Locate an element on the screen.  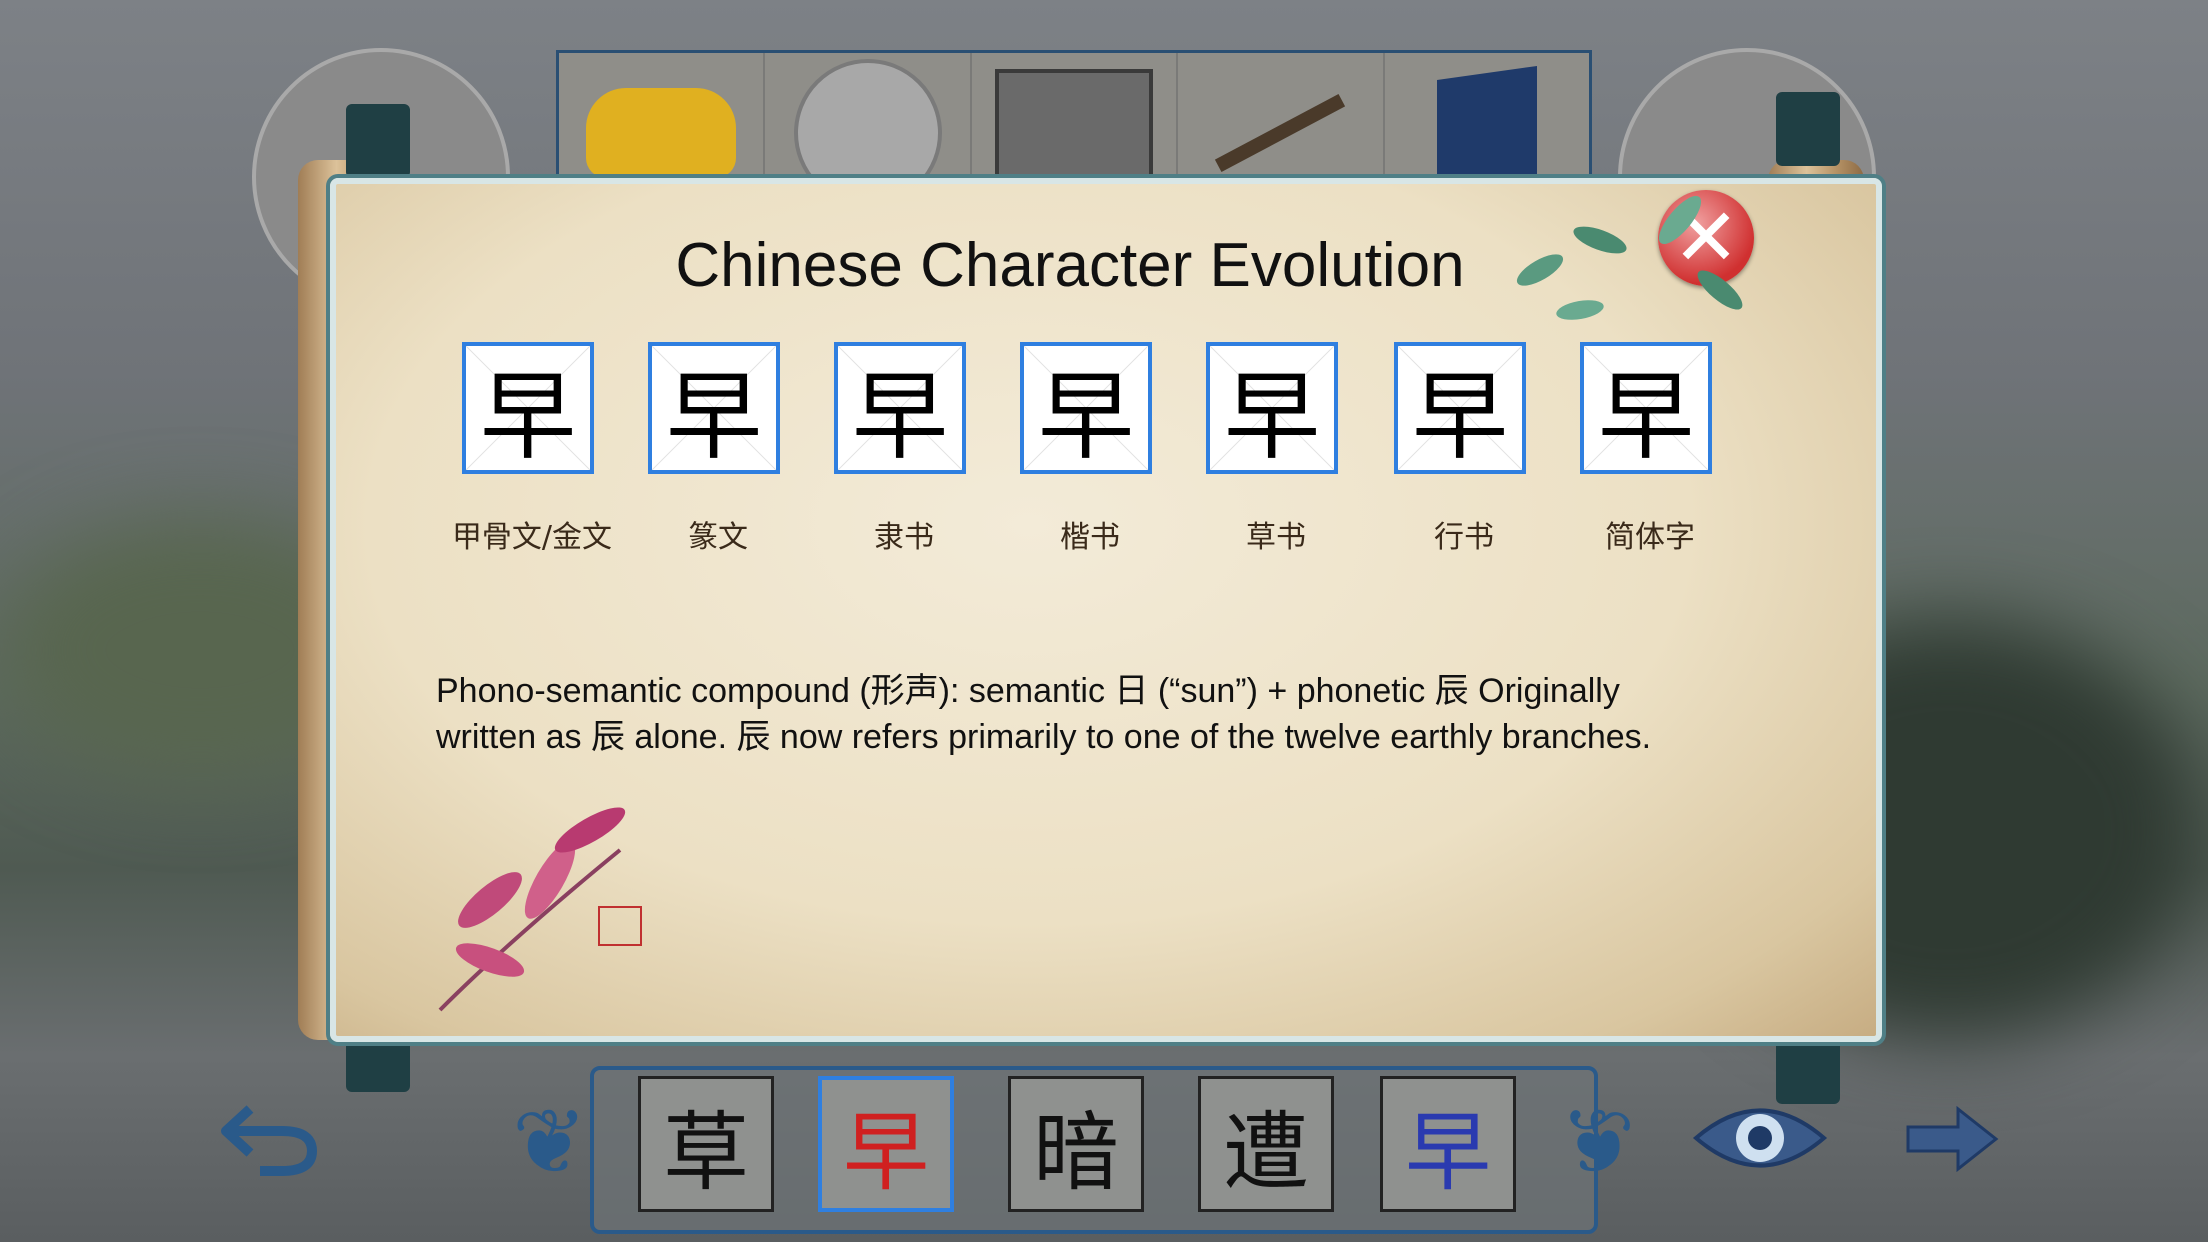
script-label: 楷书 is located at coordinates (1090, 537).